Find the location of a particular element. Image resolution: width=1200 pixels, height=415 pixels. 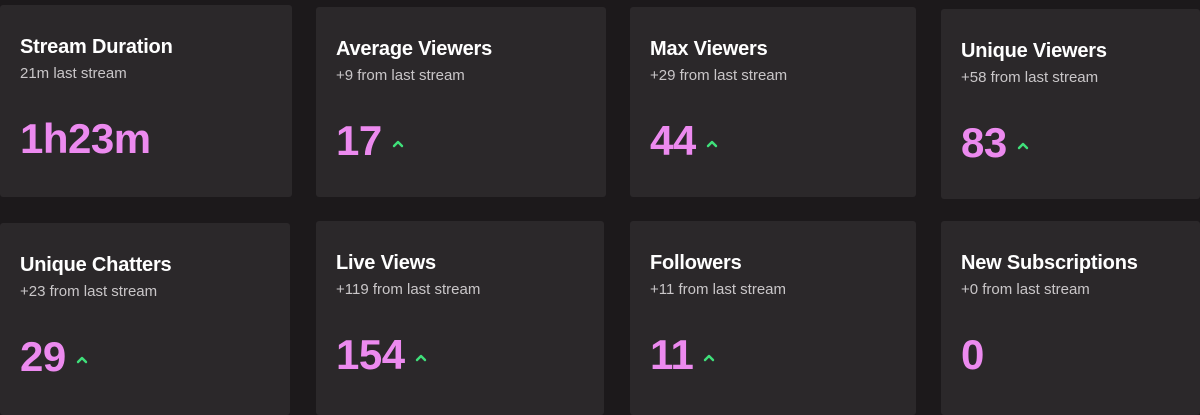

stat-value: 154 is located at coordinates (370, 354).